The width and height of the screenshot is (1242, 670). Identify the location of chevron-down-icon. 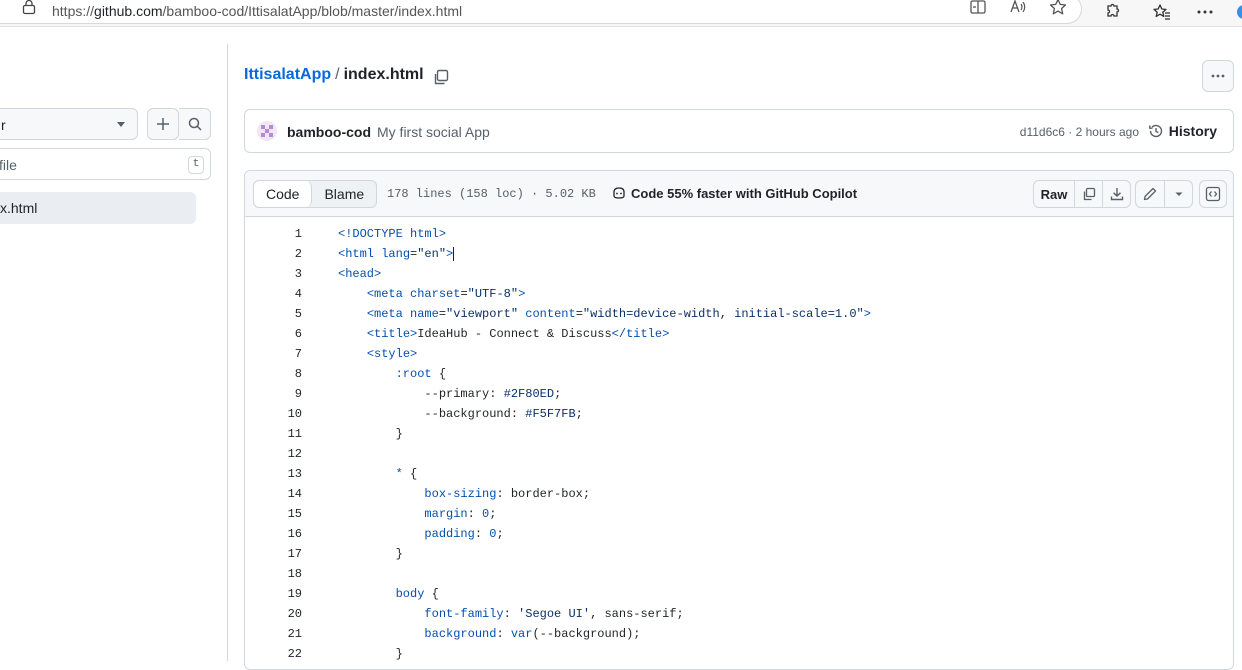
(121, 124).